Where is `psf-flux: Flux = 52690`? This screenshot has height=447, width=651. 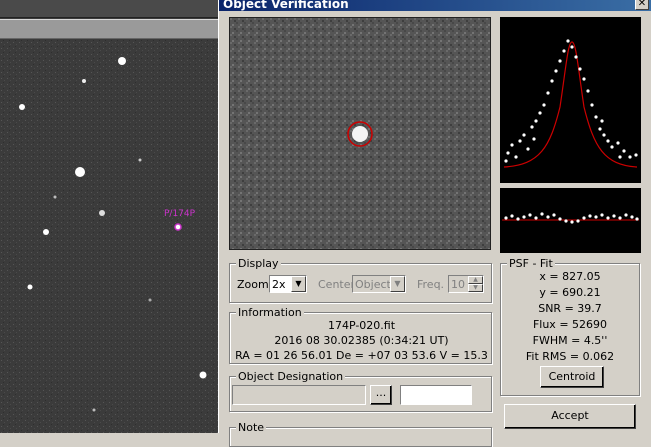 psf-flux: Flux = 52690 is located at coordinates (570, 324).